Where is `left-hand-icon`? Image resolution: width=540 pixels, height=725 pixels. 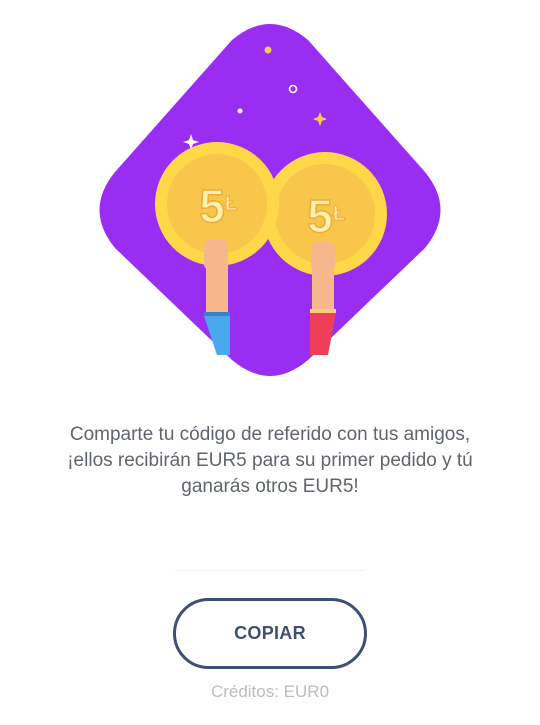
left-hand-icon is located at coordinates (217, 297).